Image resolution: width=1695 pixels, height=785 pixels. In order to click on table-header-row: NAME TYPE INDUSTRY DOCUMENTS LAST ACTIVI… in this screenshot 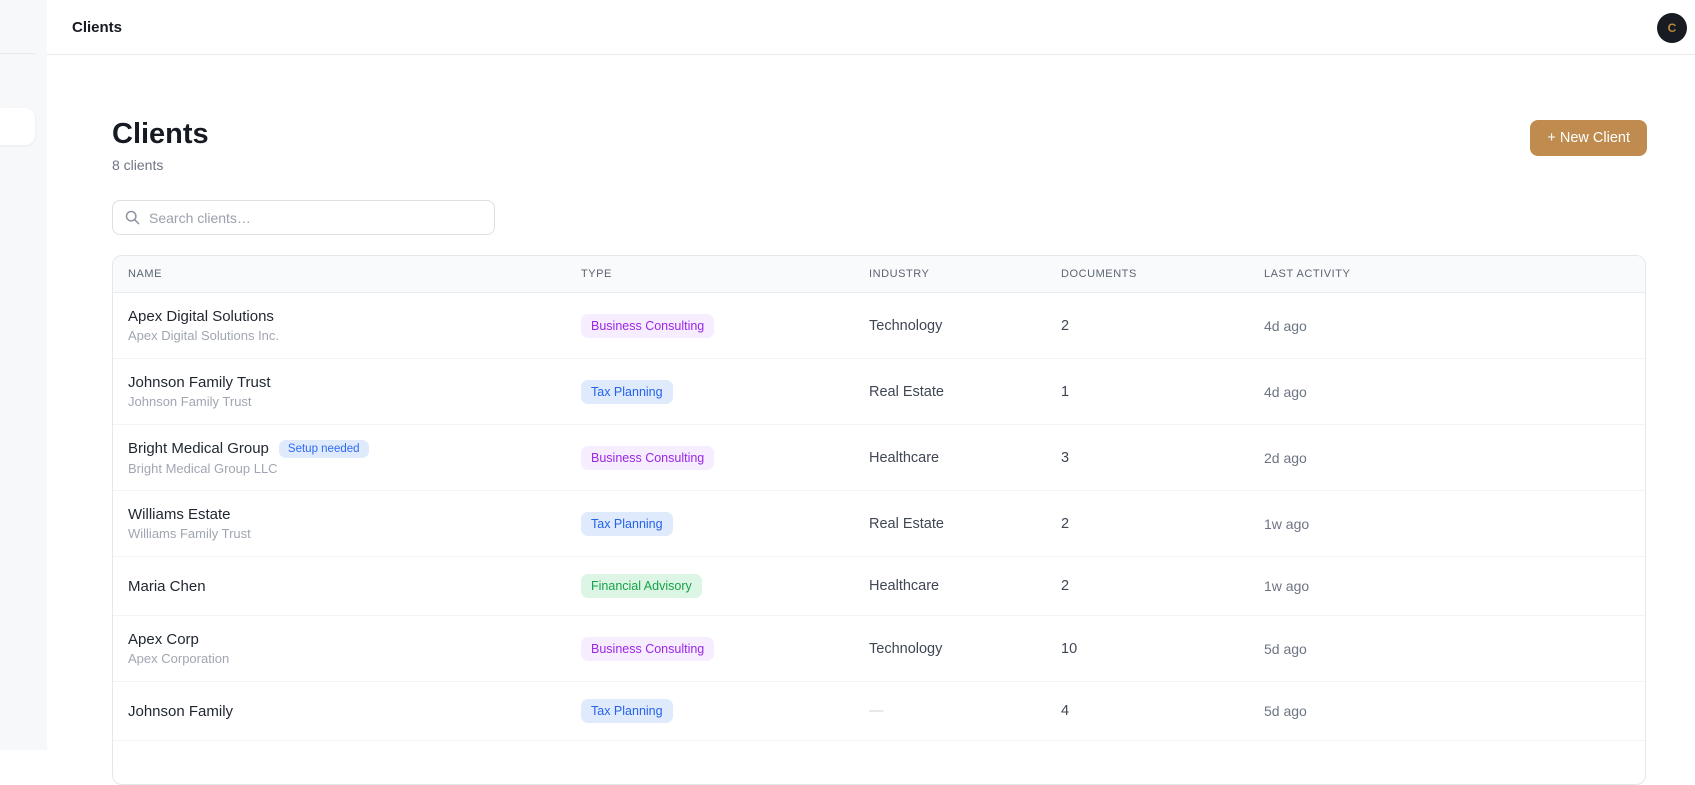, I will do `click(879, 274)`.